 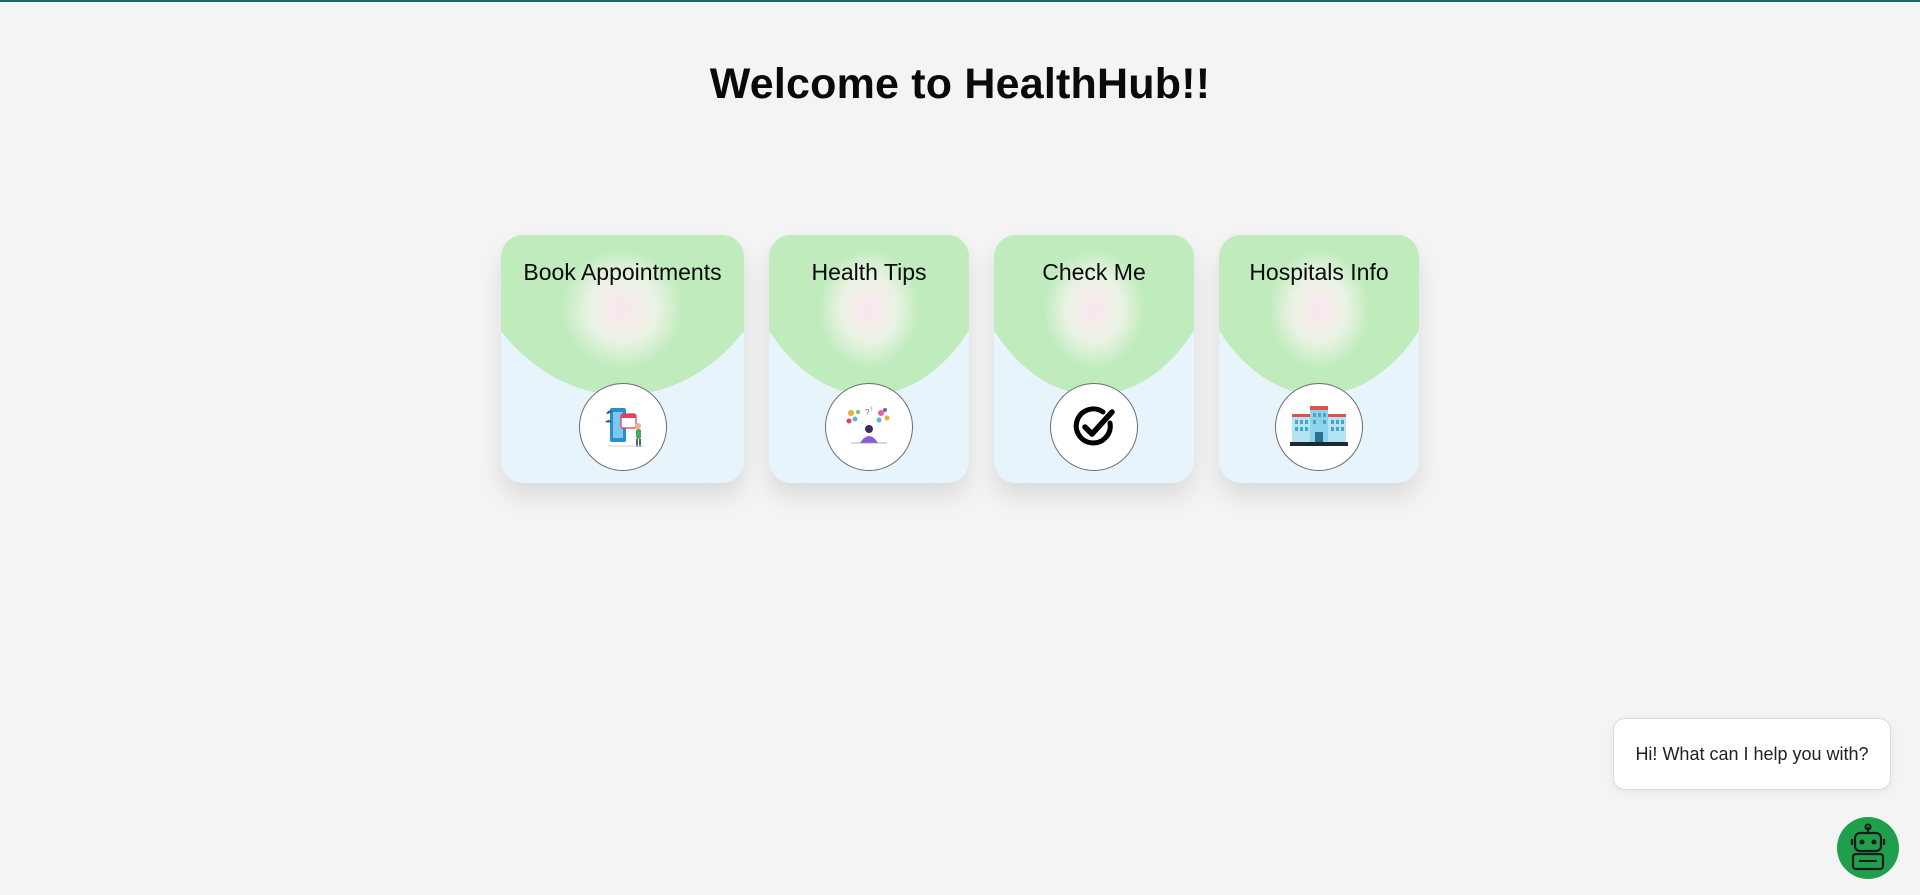 I want to click on robot-icon, so click(x=1868, y=847).